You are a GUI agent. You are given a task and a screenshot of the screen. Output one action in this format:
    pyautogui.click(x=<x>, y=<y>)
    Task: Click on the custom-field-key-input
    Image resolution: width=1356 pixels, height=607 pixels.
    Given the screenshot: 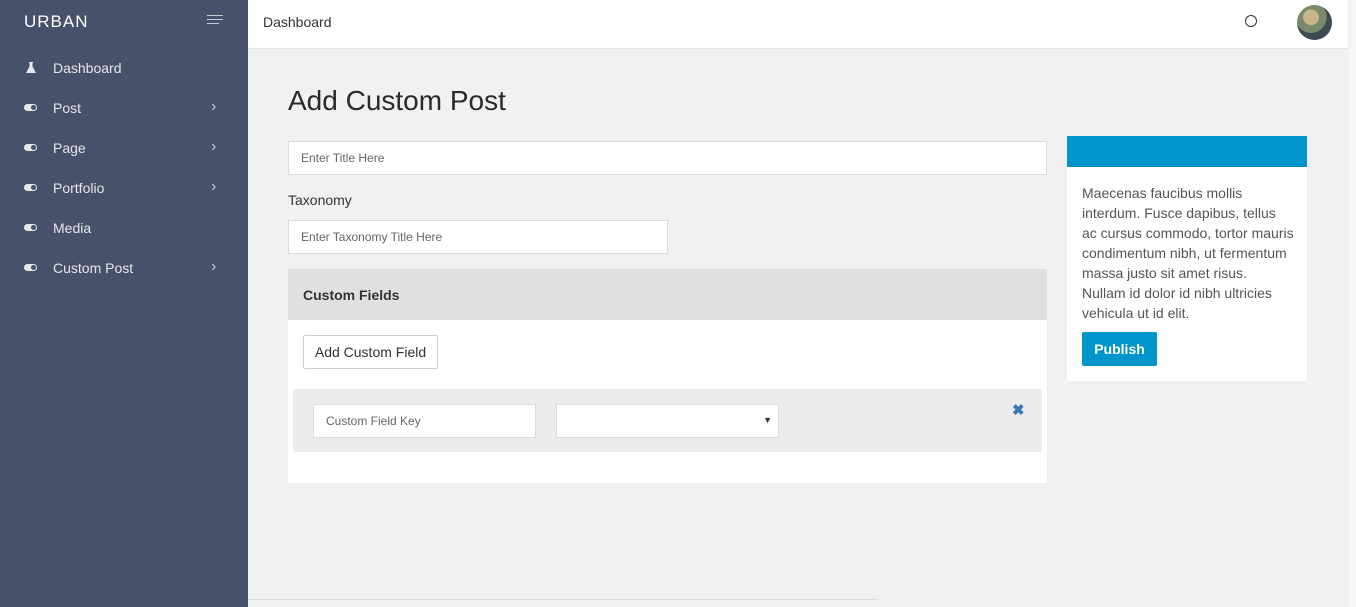 What is the action you would take?
    pyautogui.click(x=424, y=421)
    